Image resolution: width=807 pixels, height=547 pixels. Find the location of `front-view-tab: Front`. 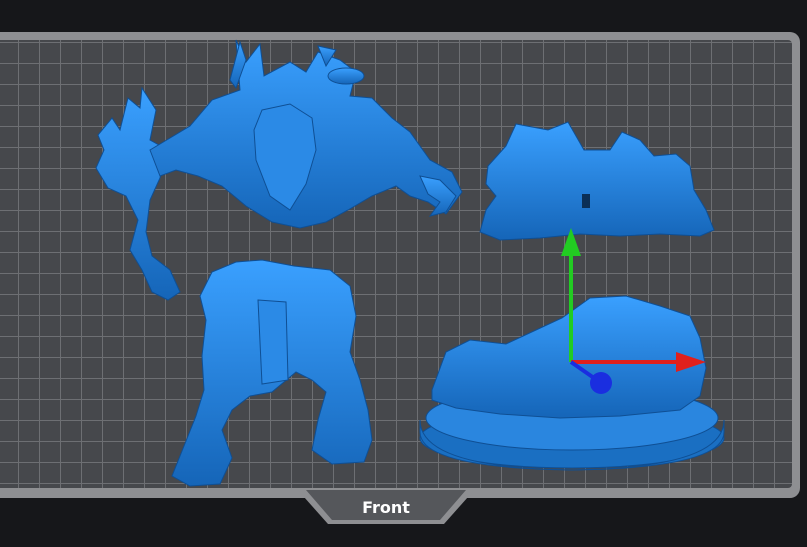

front-view-tab: Front is located at coordinates (386, 506).